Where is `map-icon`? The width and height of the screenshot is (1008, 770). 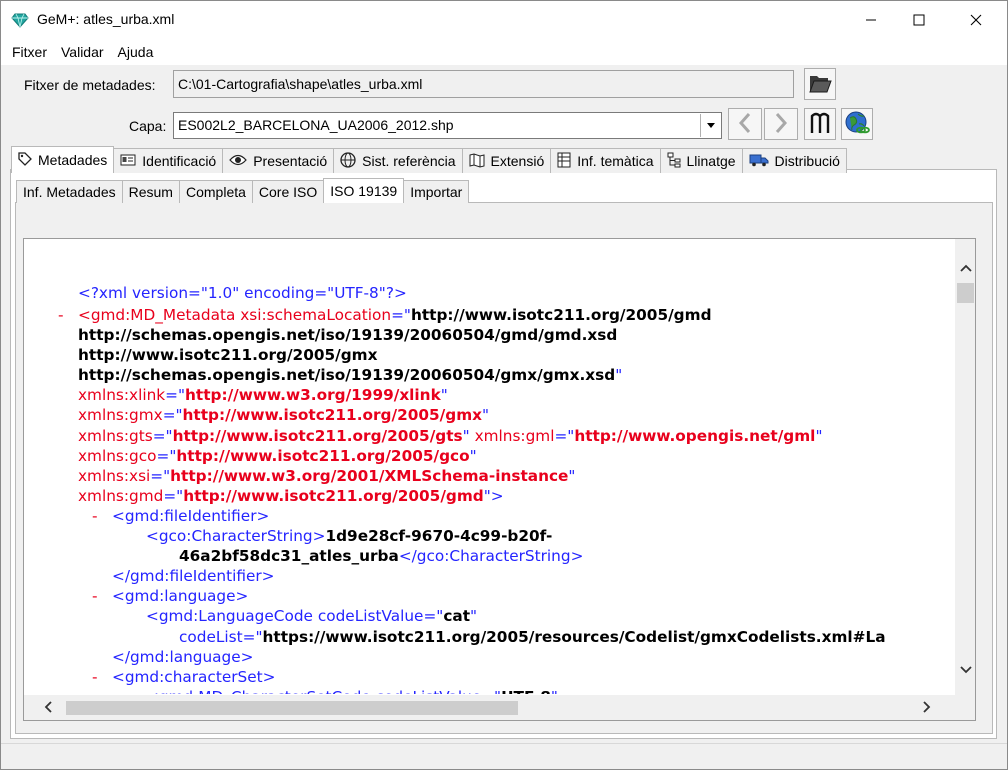
map-icon is located at coordinates (477, 161).